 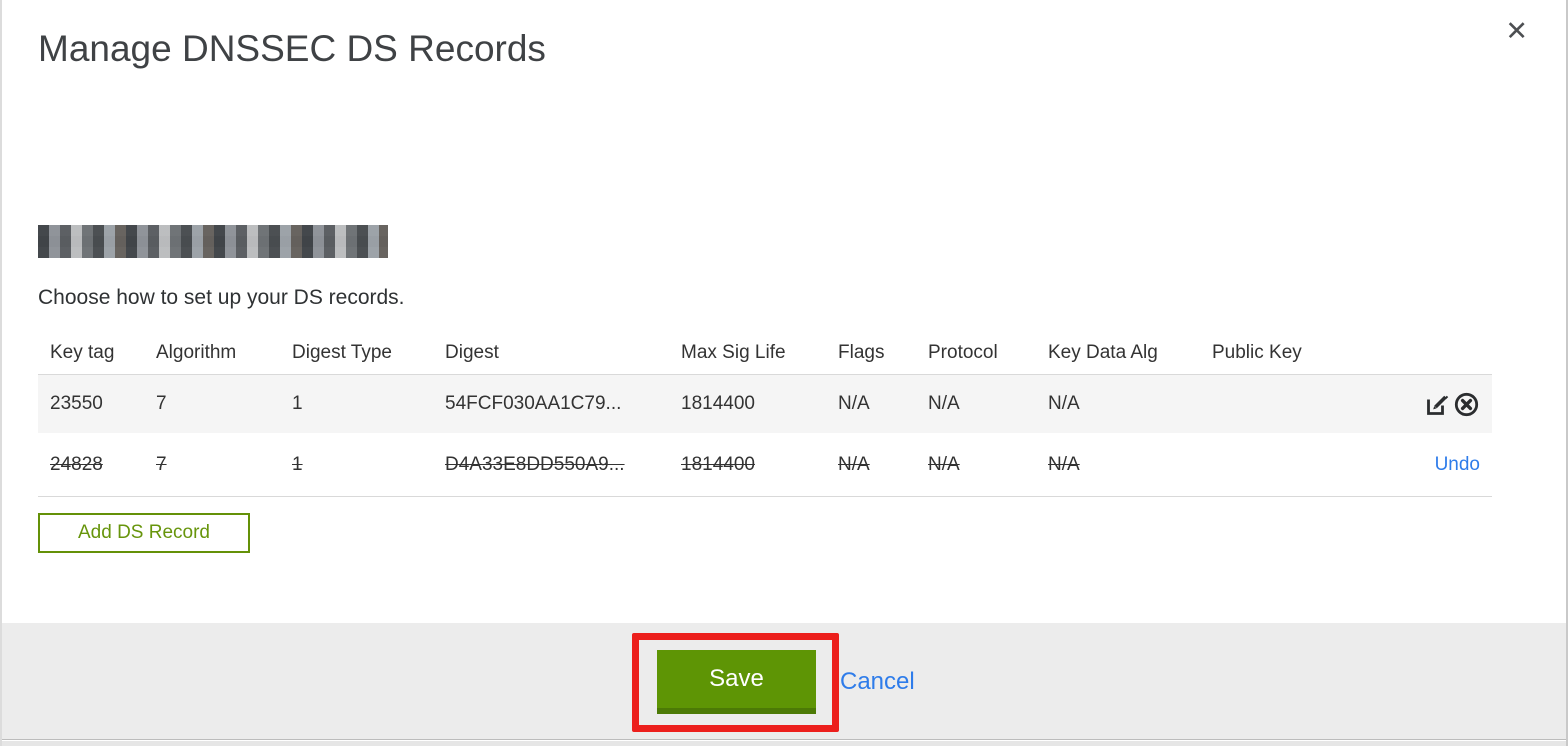 I want to click on col-header-digest: Digest, so click(x=472, y=352).